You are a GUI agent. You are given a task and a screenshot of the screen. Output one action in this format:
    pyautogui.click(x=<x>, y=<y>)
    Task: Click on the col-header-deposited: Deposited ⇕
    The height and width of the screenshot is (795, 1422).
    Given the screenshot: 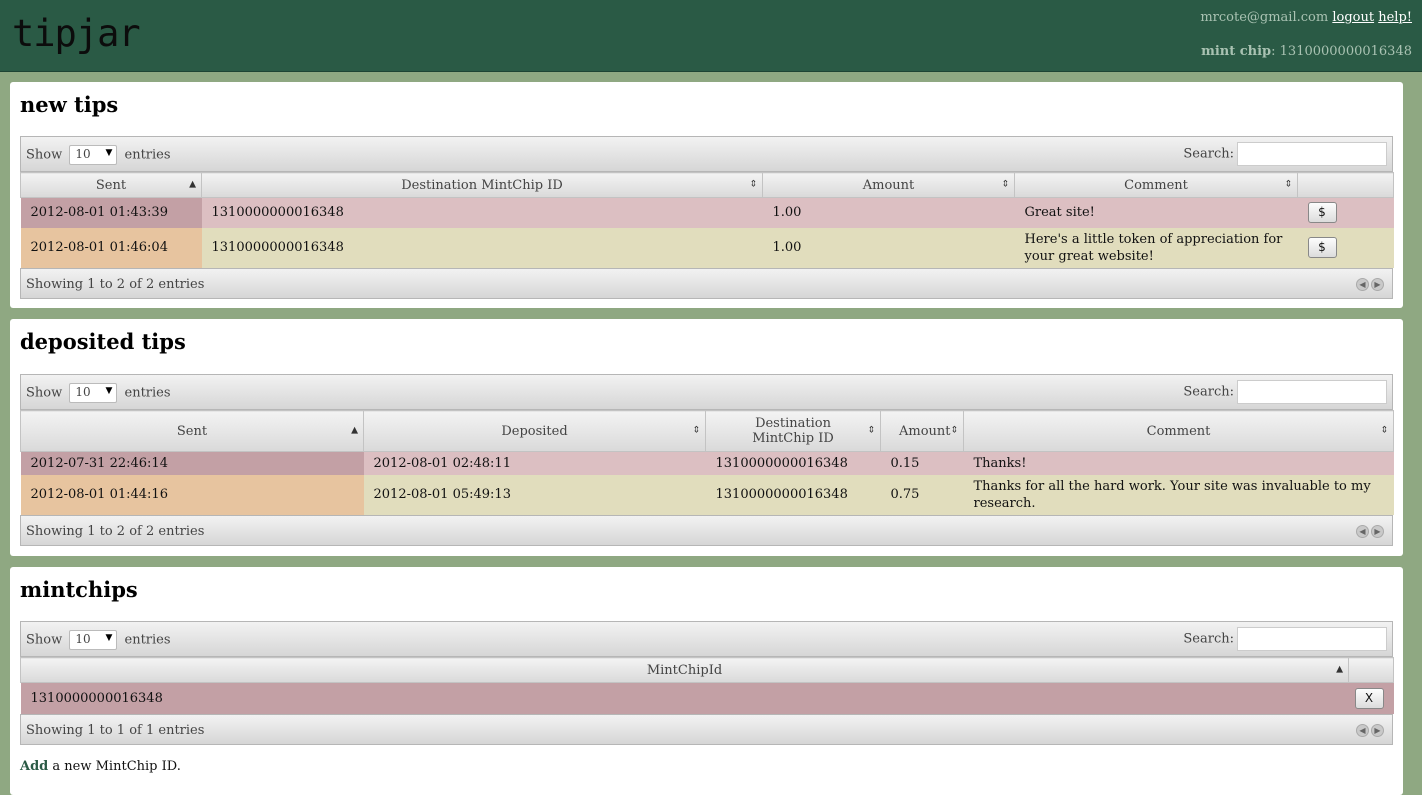 What is the action you would take?
    pyautogui.click(x=534, y=431)
    